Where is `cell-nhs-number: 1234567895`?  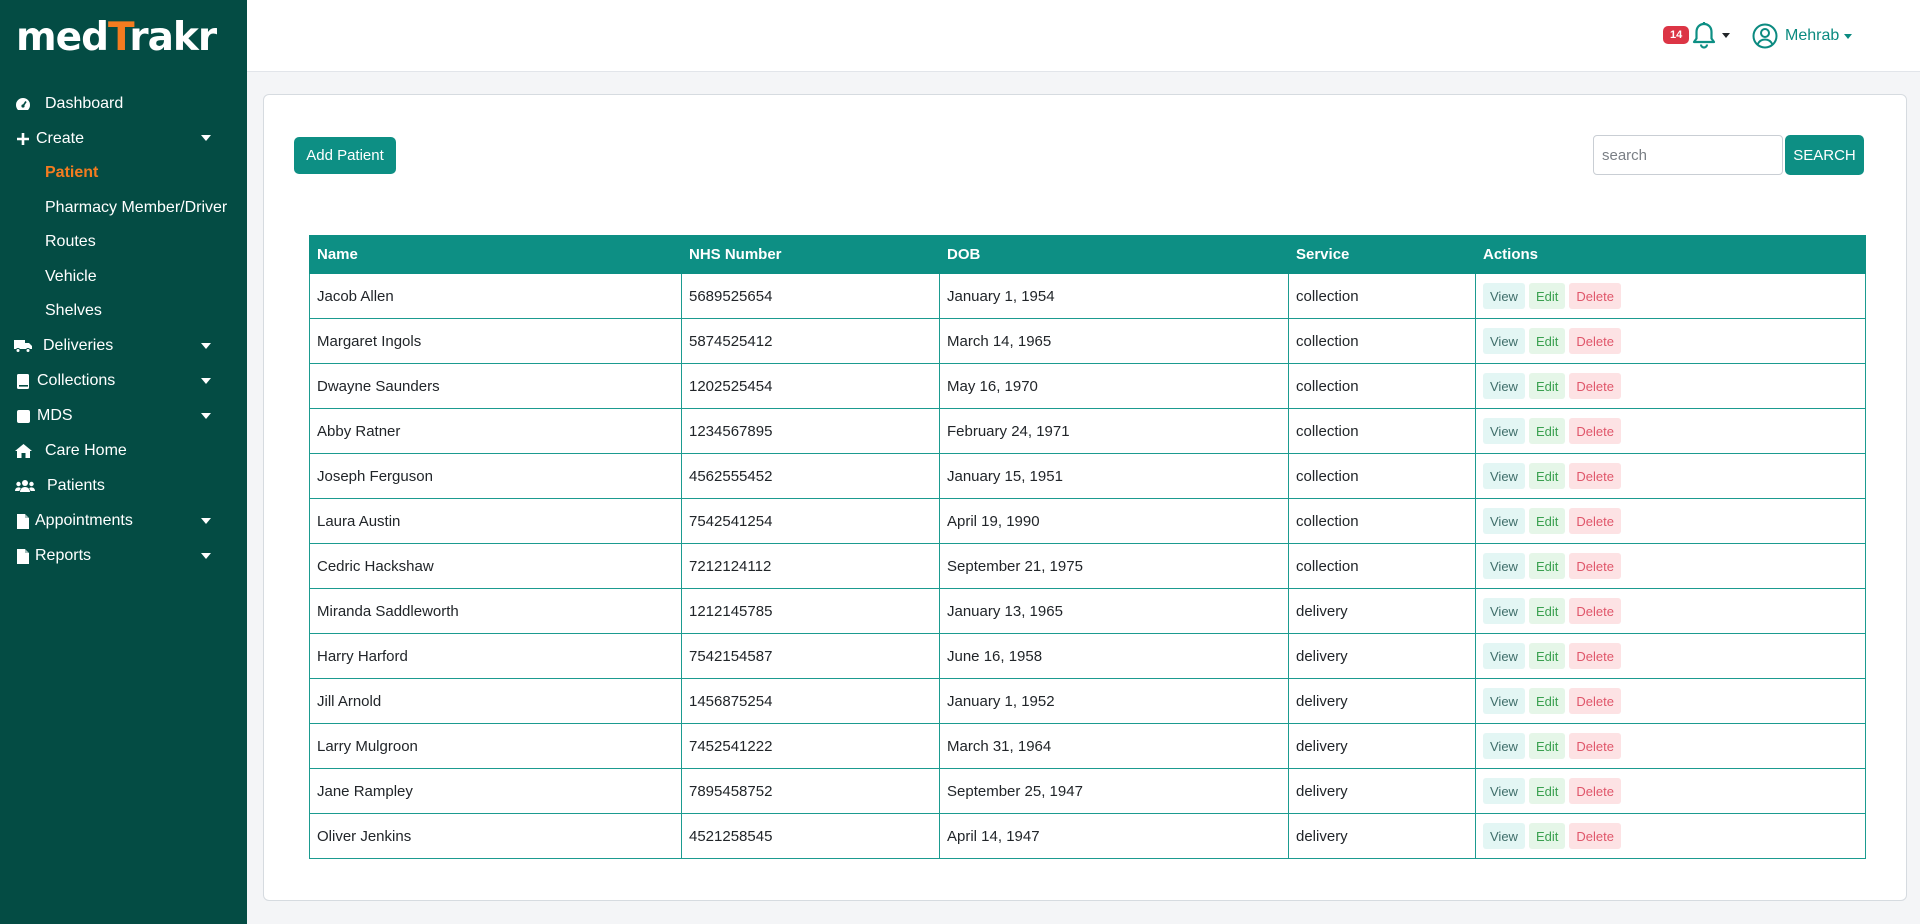
cell-nhs-number: 1234567895 is located at coordinates (810, 431).